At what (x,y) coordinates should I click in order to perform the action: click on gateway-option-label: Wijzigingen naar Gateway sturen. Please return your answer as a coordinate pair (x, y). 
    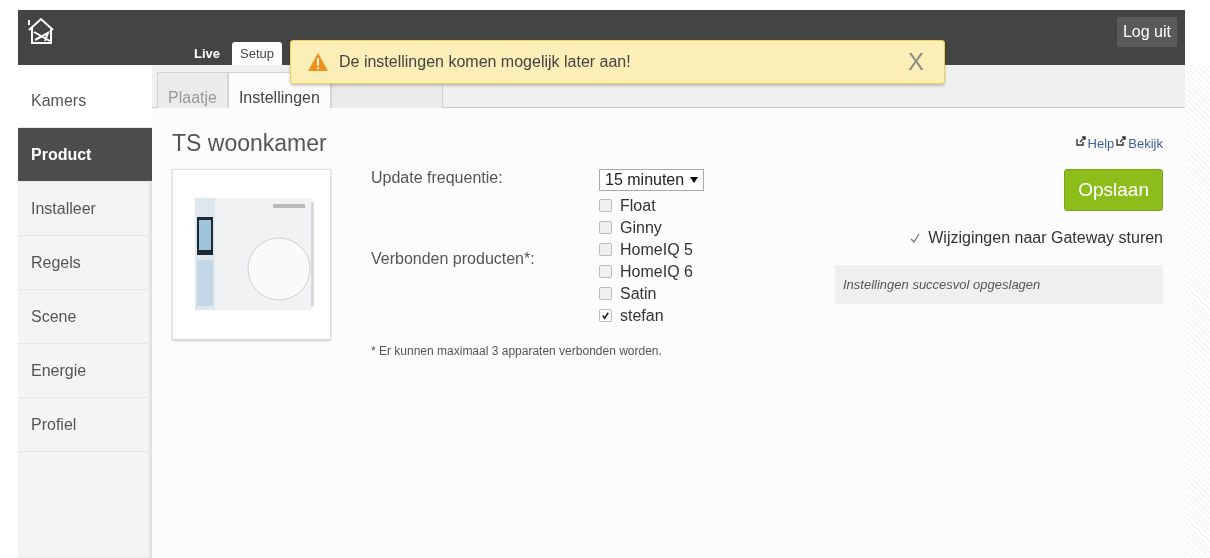
    Looking at the image, I should click on (1045, 238).